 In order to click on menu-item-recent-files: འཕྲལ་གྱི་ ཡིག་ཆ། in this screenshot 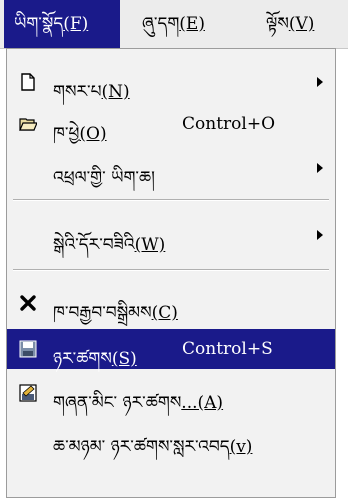, I will do `click(171, 168)`.